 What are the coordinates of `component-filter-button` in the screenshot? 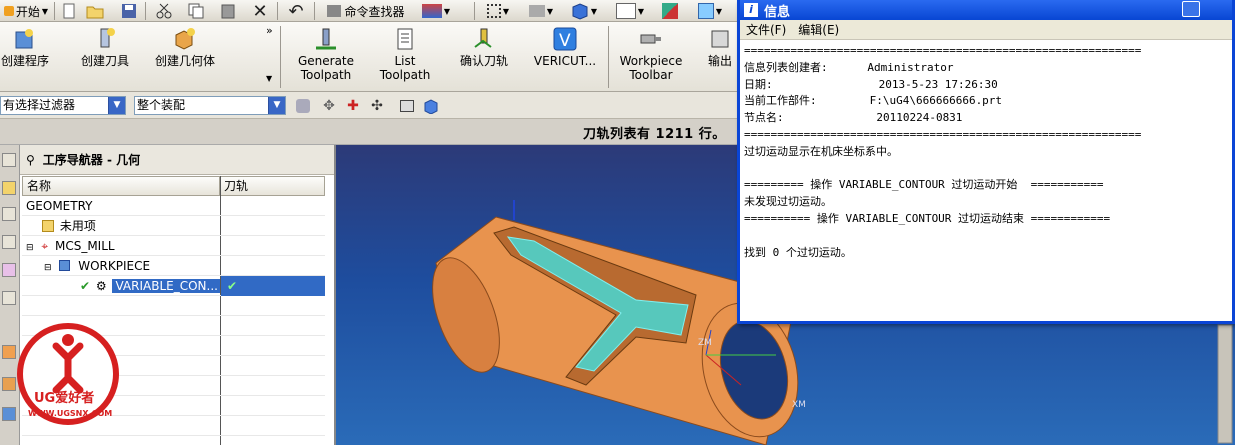 It's located at (303, 106).